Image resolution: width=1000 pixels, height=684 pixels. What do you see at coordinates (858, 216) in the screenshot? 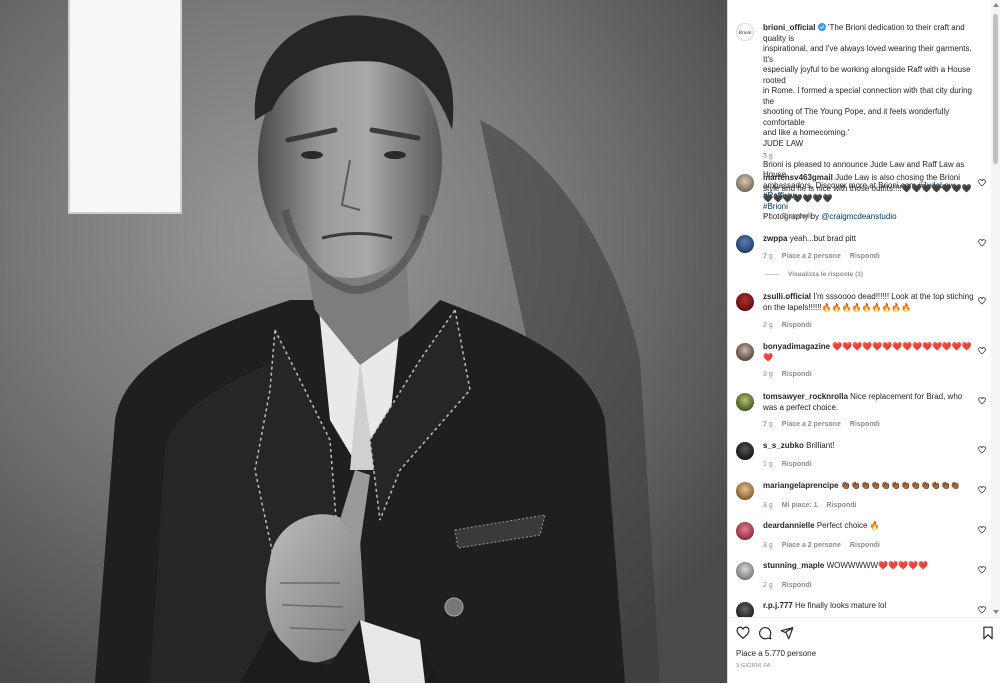
I see `photo-credit-link: @craigmcdeanstudio` at bounding box center [858, 216].